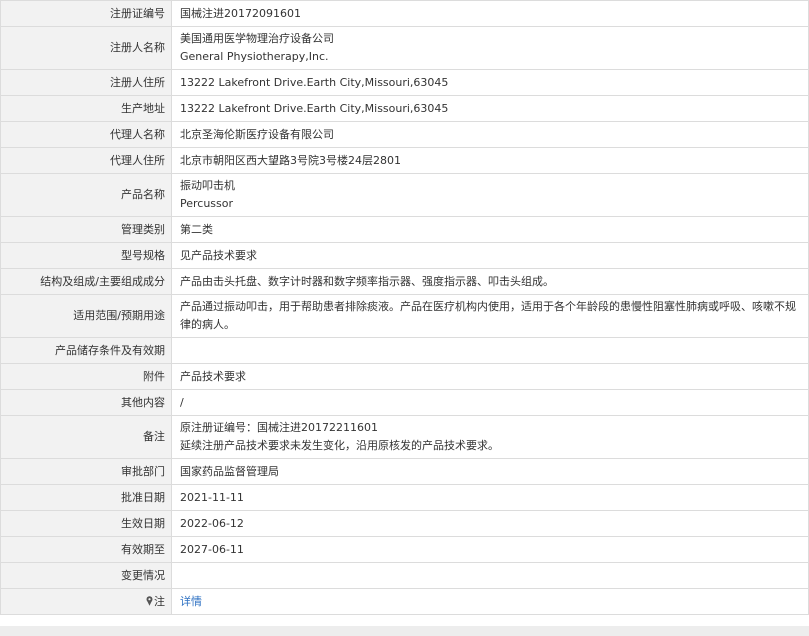 The width and height of the screenshot is (809, 636). I want to click on field-label: 型号规格, so click(86, 255).